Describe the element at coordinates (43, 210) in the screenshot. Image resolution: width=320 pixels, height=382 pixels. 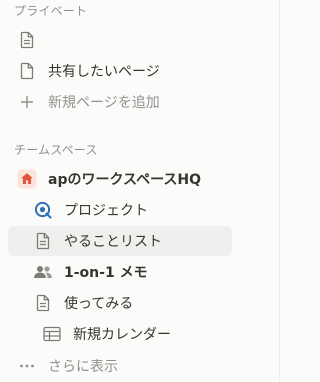
I see `target-icon` at that location.